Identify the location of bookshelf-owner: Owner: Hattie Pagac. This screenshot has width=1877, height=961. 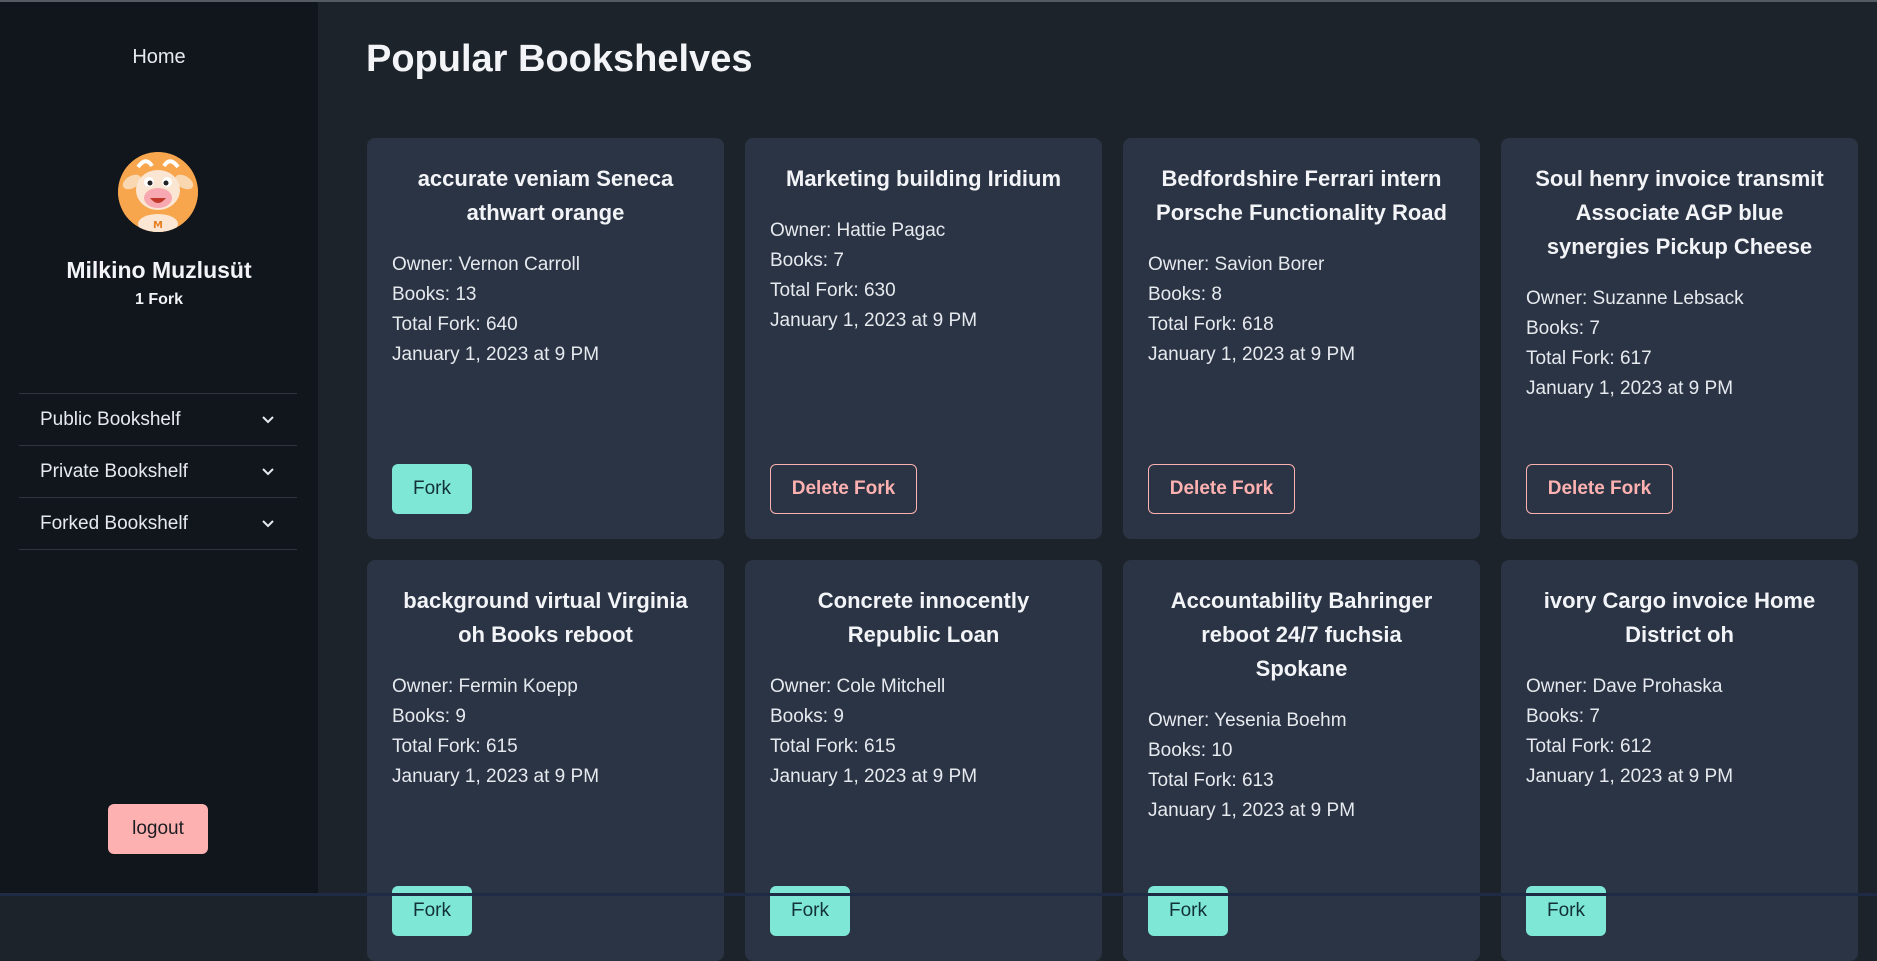
(858, 230).